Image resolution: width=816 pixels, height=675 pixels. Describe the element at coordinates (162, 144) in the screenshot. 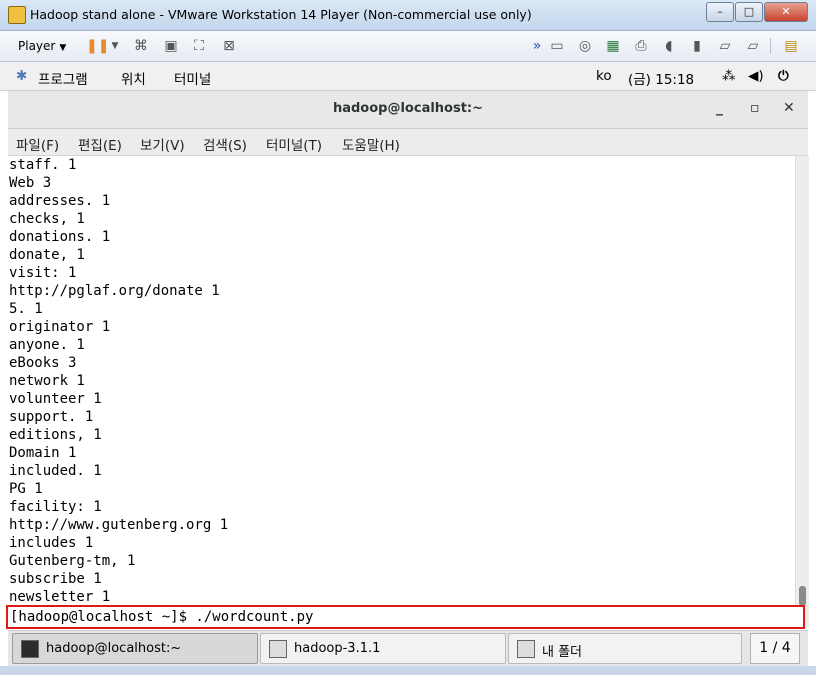

I see `menu-view: 보기(V)` at that location.